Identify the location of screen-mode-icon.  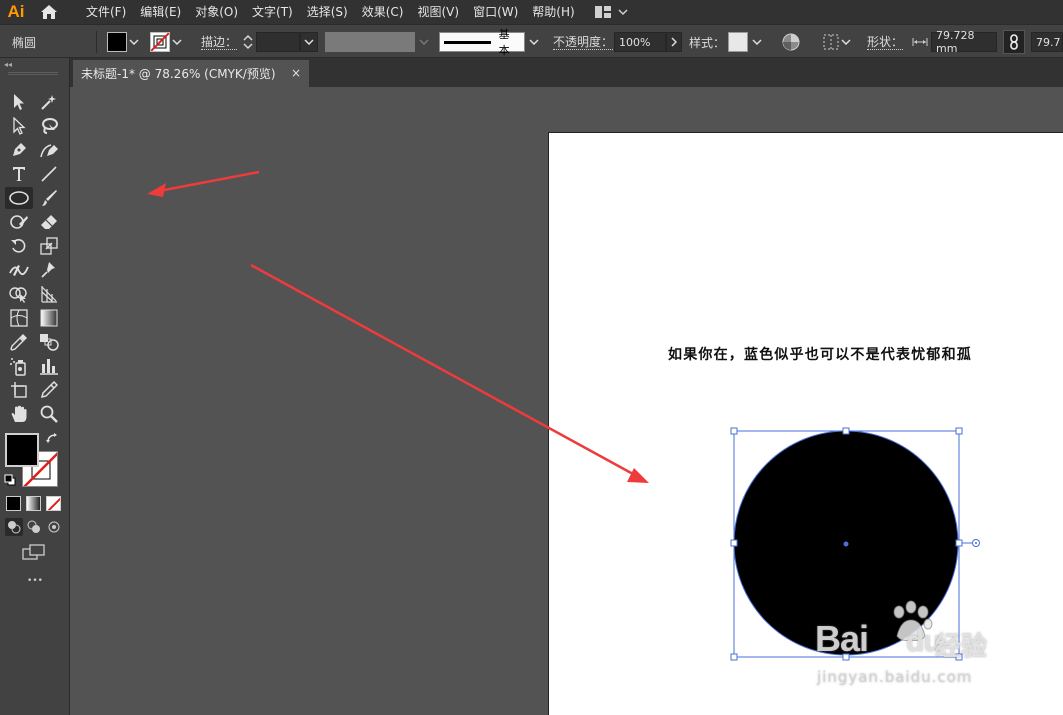
(34, 553).